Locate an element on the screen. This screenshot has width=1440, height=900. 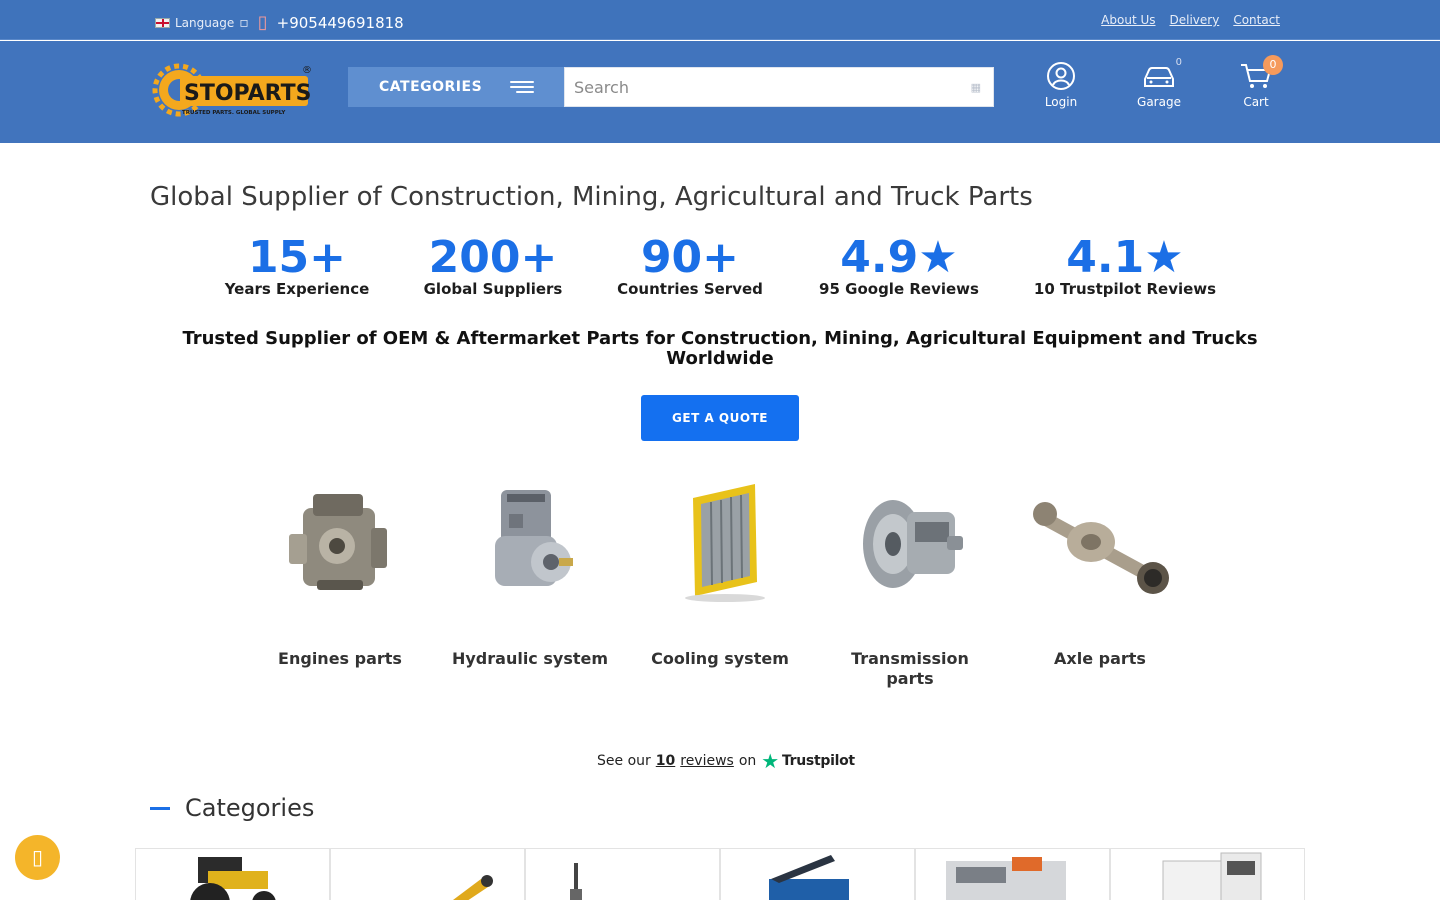
stat-label: Countries Served is located at coordinates (690, 289).